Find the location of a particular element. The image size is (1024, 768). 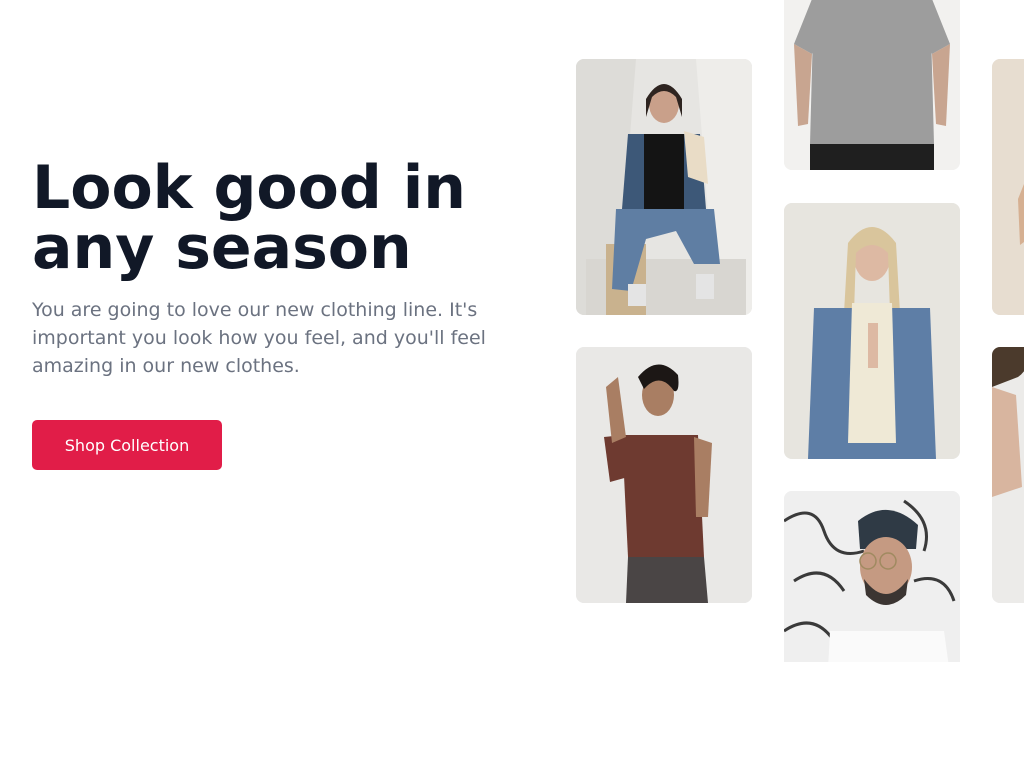

product-image-partial-top is located at coordinates (1008, 187).